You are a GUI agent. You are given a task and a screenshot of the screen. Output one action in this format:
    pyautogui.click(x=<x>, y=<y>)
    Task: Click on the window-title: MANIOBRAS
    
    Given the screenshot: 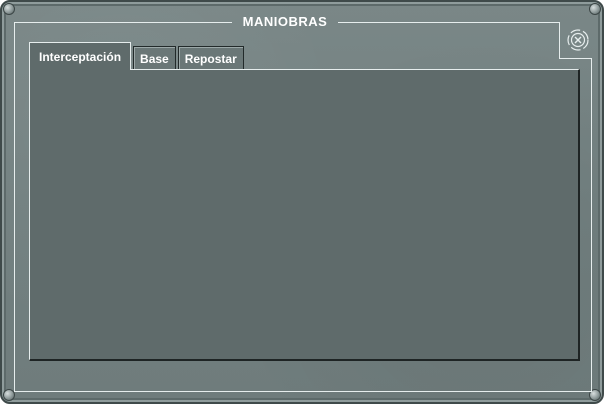 What is the action you would take?
    pyautogui.click(x=285, y=21)
    